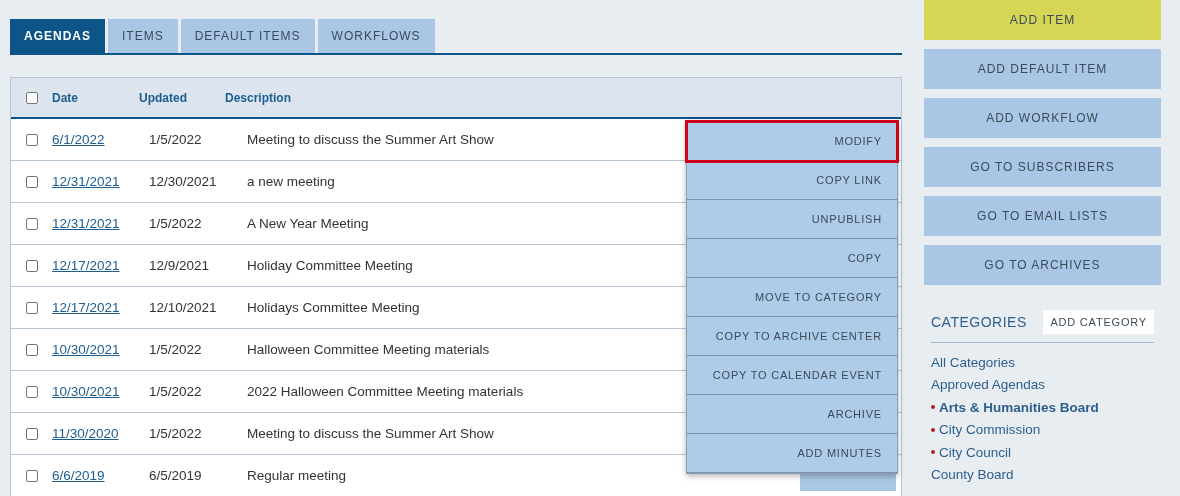 The width and height of the screenshot is (1180, 496). What do you see at coordinates (95, 97) in the screenshot?
I see `column-header: Date` at bounding box center [95, 97].